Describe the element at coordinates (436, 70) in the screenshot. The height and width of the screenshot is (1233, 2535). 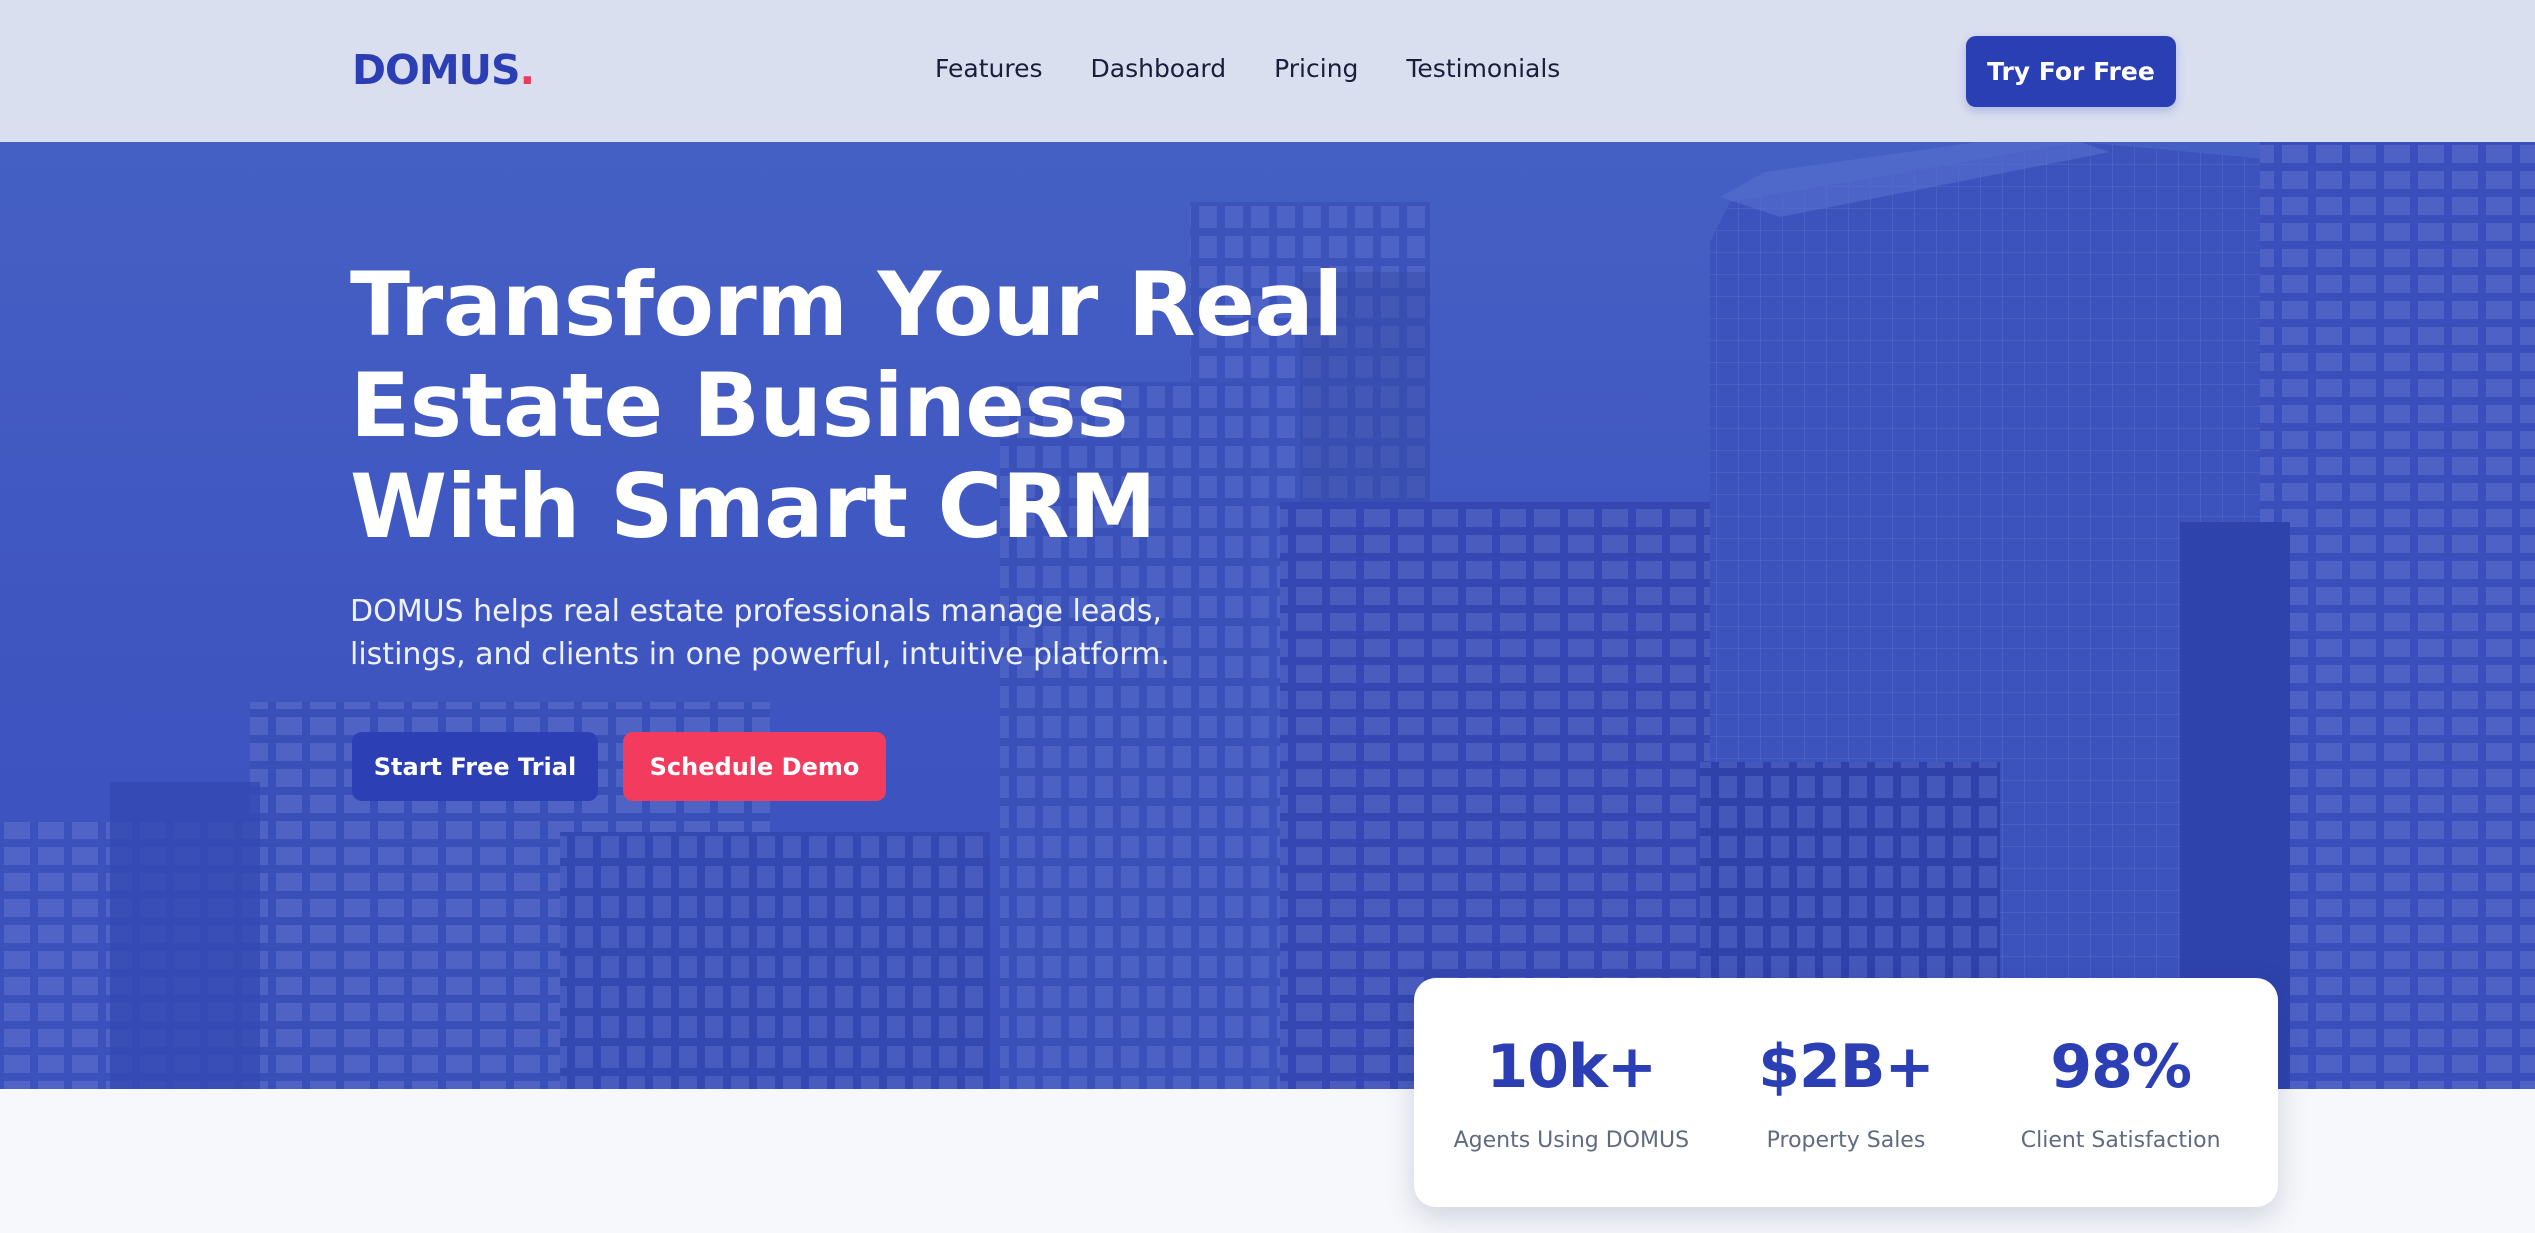
I see `logo-text: DOMUS` at that location.